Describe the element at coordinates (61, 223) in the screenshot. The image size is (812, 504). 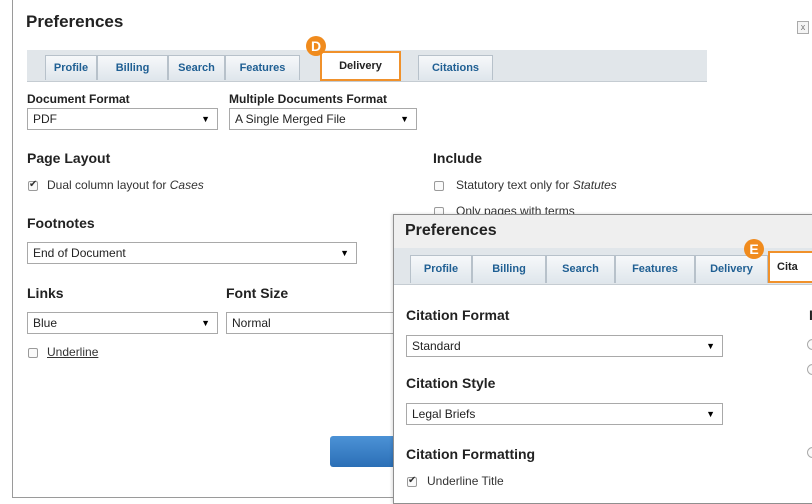
I see `footnotes-heading: Footnotes` at that location.